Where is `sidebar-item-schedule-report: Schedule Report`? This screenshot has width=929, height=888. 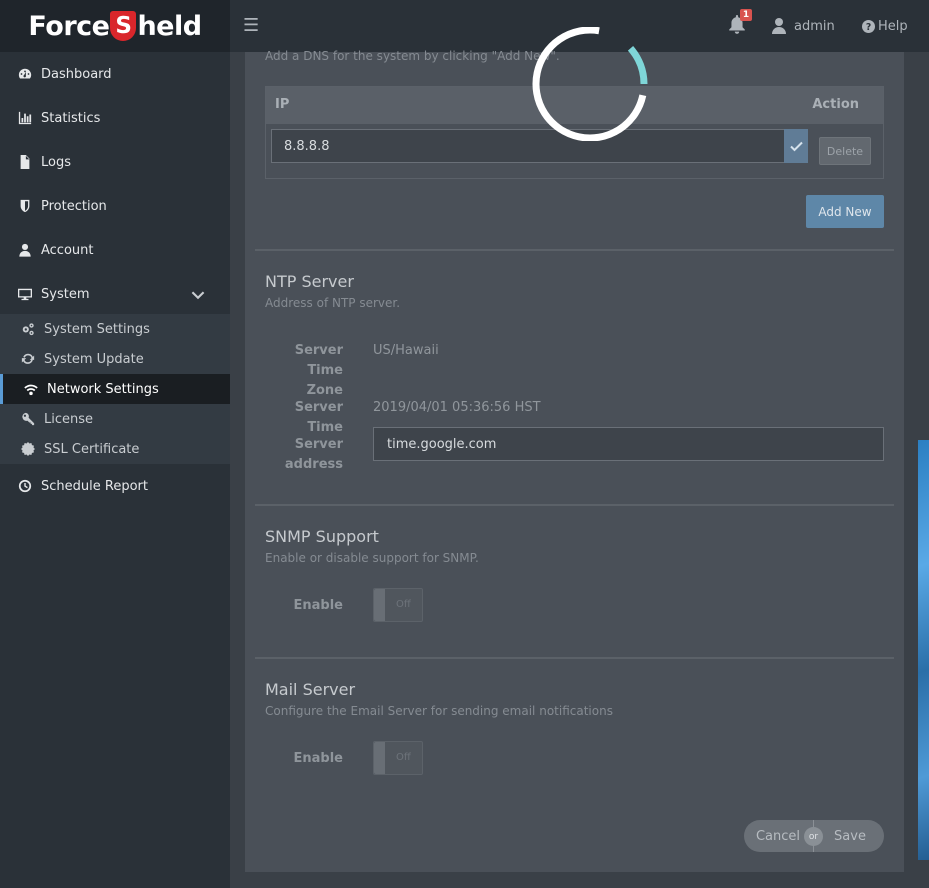 sidebar-item-schedule-report: Schedule Report is located at coordinates (115, 486).